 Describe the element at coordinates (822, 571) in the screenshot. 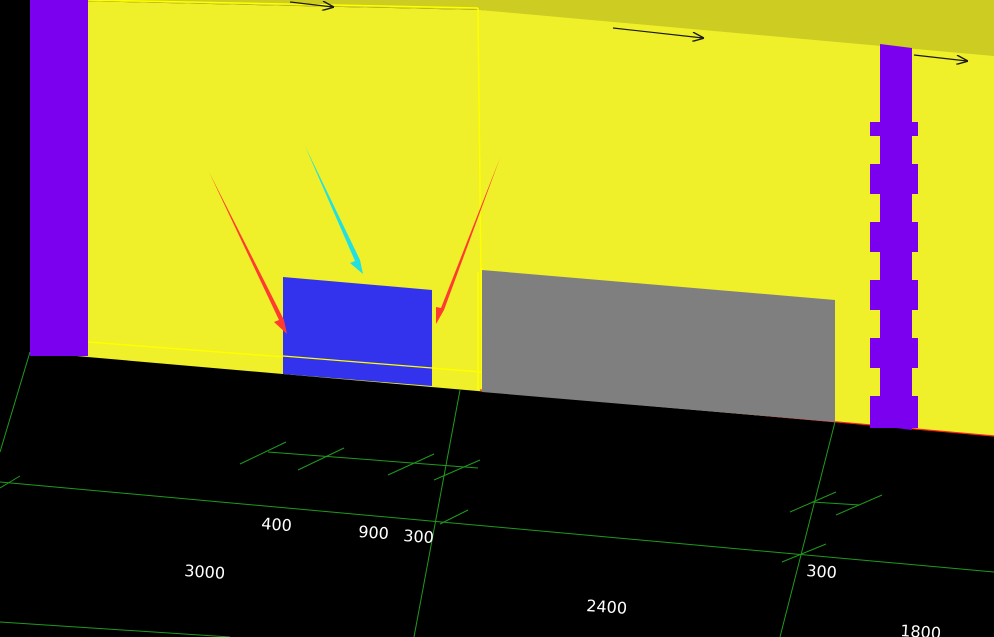

I see `dim-300-b: 300` at that location.